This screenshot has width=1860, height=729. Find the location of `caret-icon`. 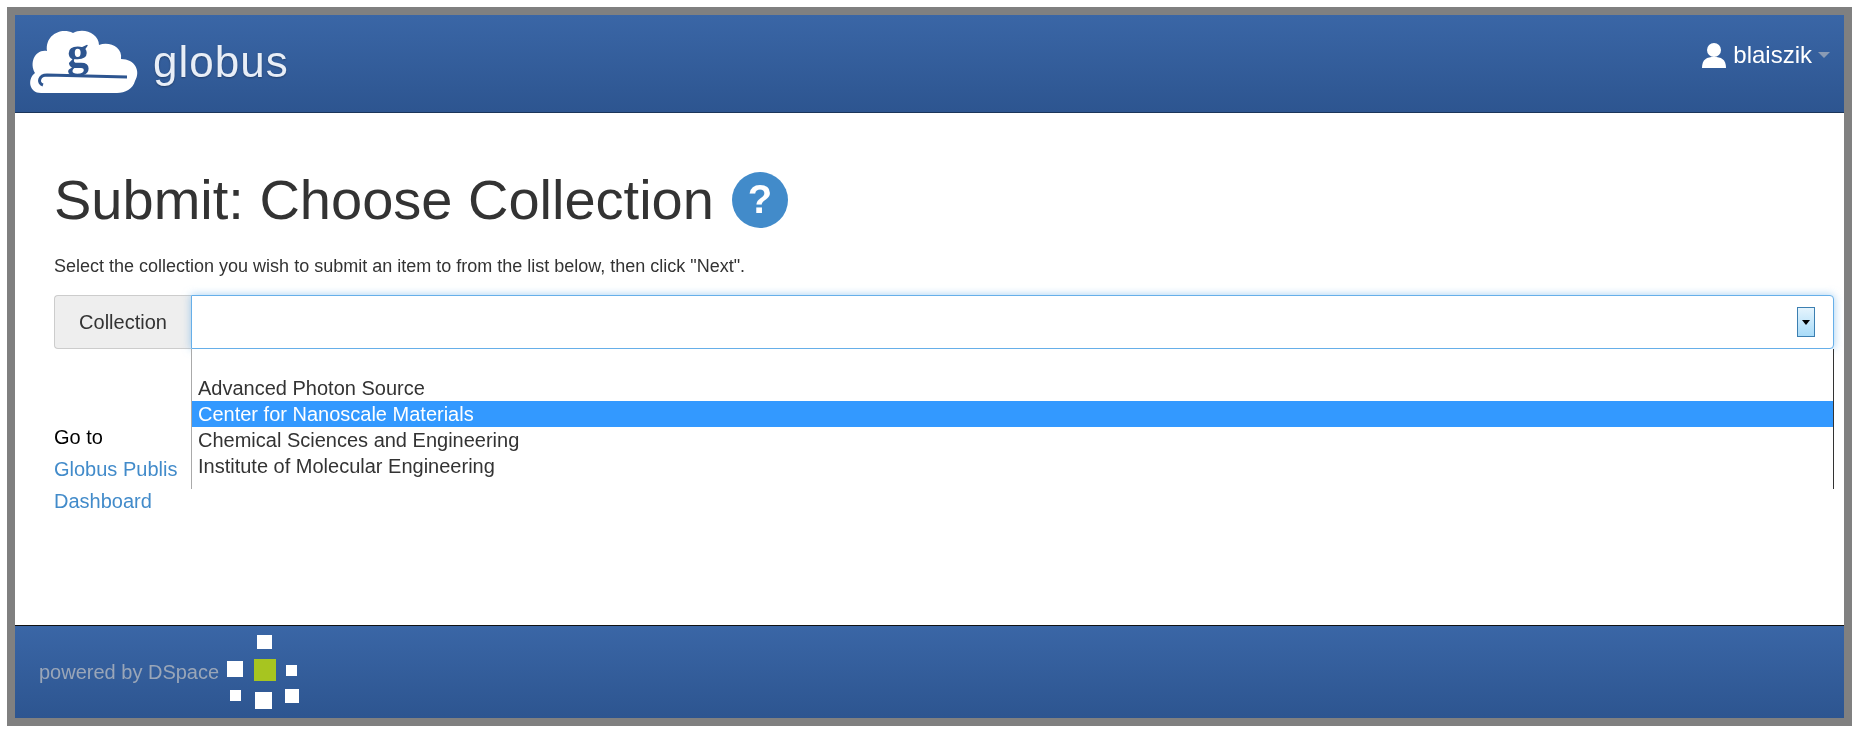

caret-icon is located at coordinates (1824, 55).